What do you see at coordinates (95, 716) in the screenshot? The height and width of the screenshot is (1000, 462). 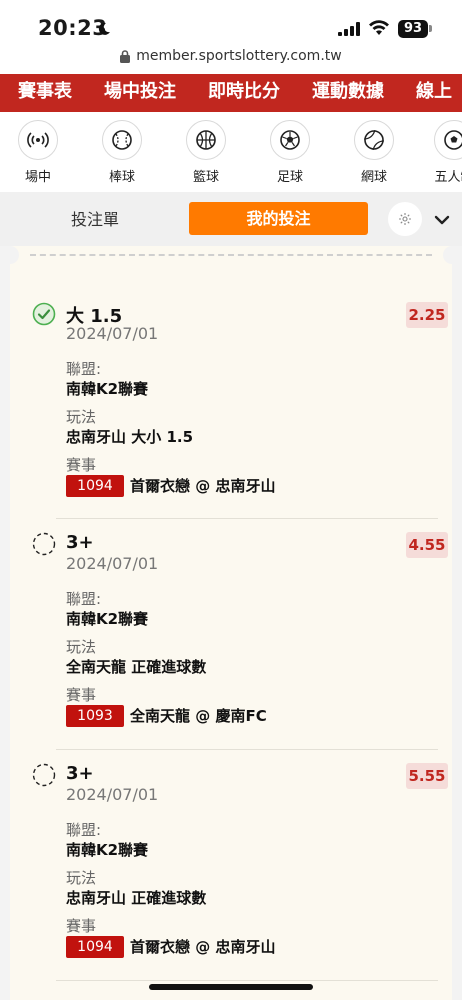 I see `match-code-badge: 1093` at bounding box center [95, 716].